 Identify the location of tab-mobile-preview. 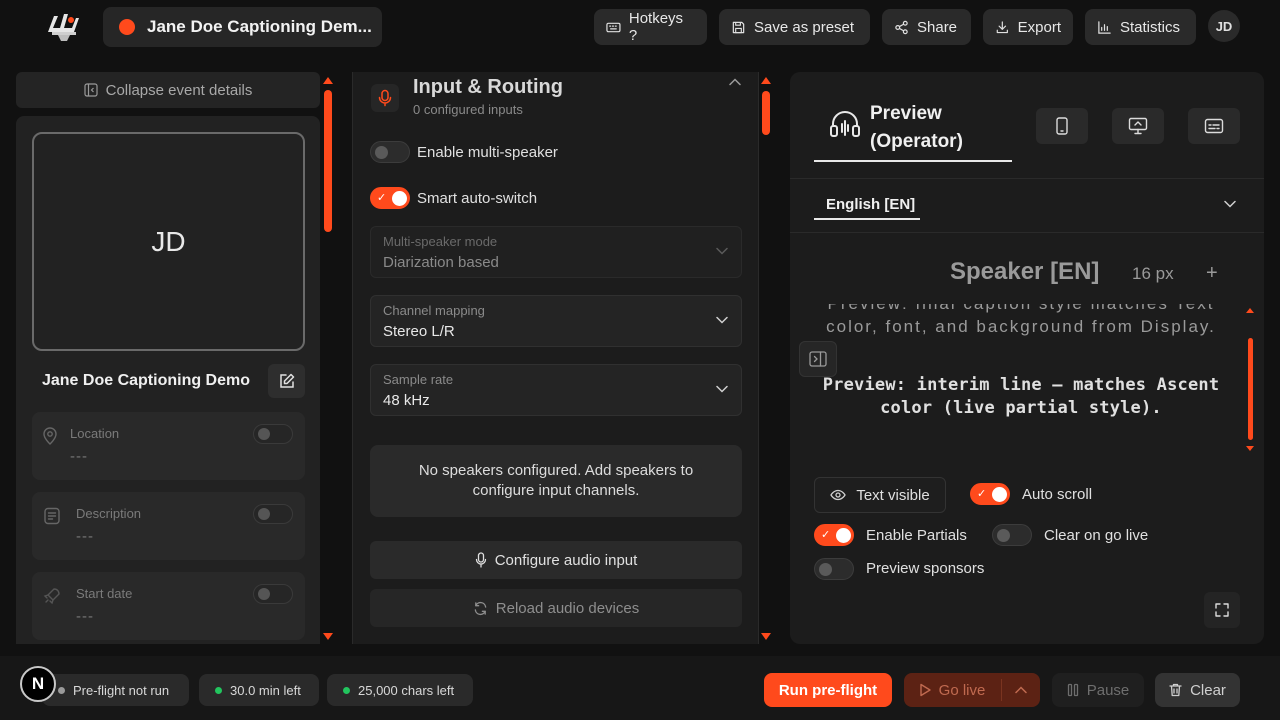
(1062, 126).